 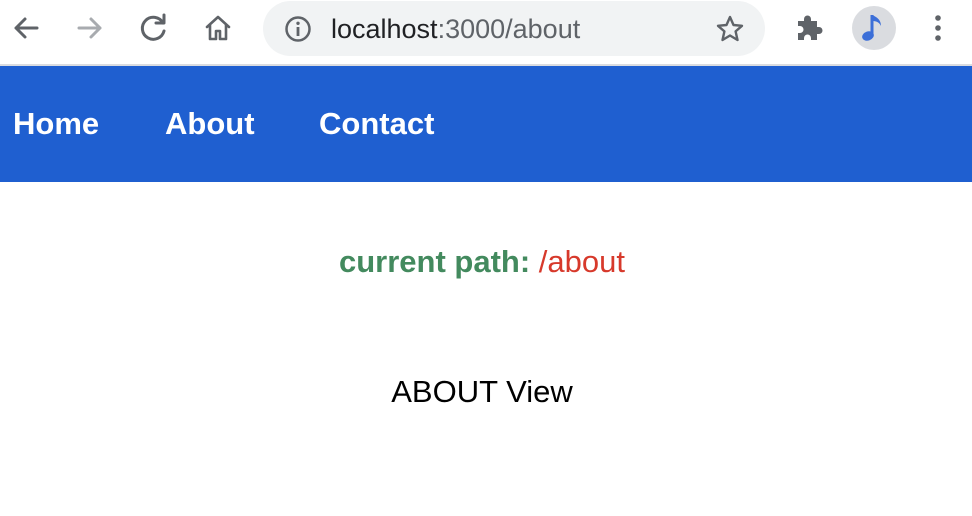 I want to click on current-path: current path: /about, so click(x=482, y=262).